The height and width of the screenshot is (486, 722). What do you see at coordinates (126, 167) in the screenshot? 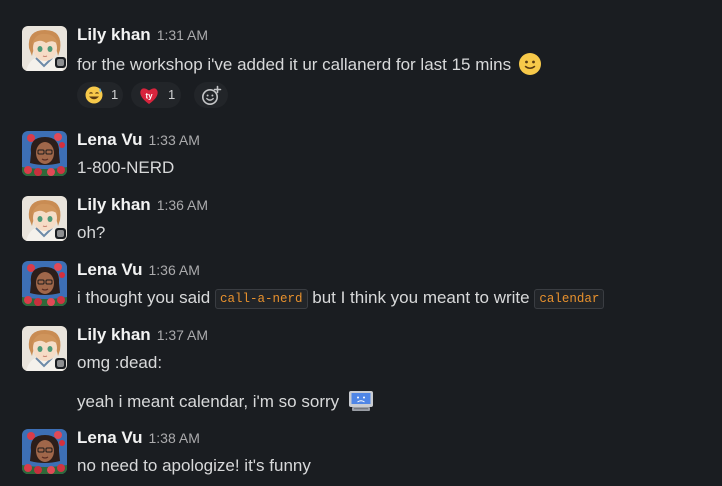
I see `message-text: 1-800-NERD` at bounding box center [126, 167].